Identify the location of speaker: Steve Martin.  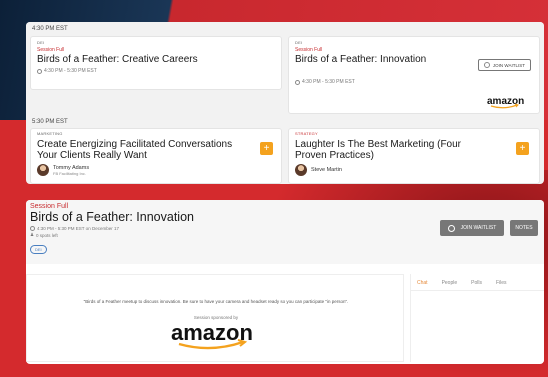
(414, 170).